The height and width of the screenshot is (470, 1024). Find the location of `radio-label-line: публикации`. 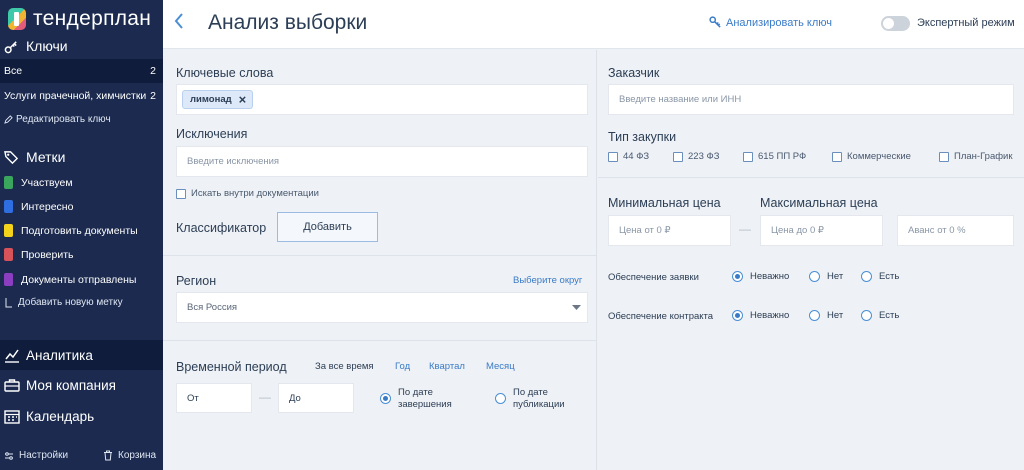

radio-label-line: публикации is located at coordinates (539, 404).